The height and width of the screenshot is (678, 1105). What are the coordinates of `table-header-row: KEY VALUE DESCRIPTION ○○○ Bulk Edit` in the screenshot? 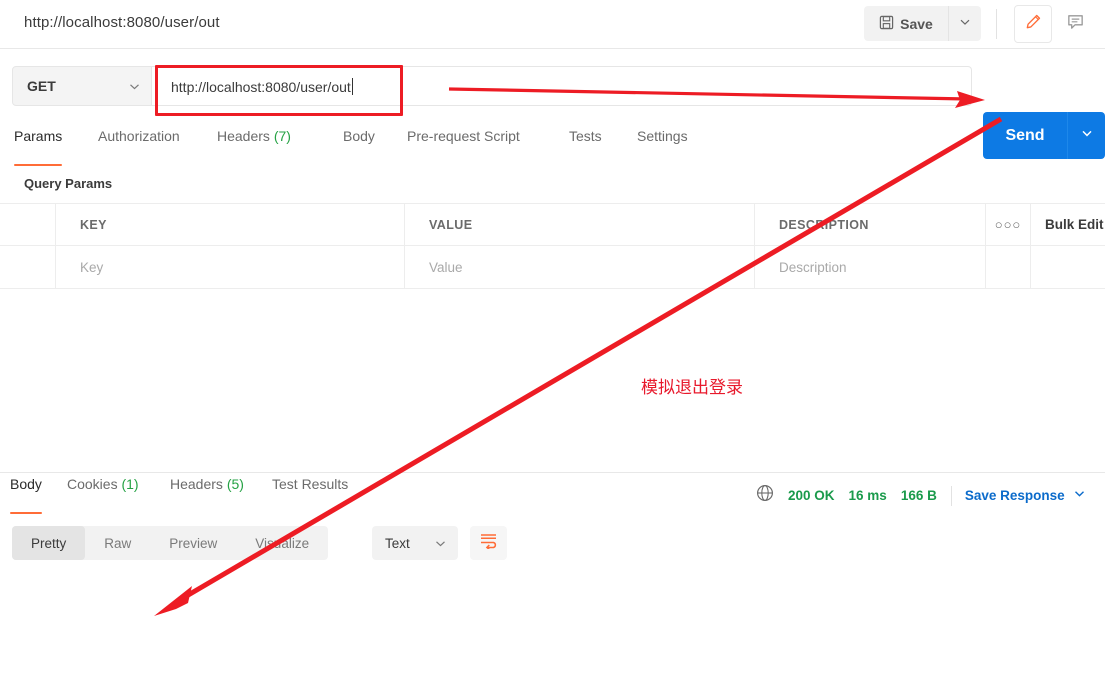 It's located at (552, 224).